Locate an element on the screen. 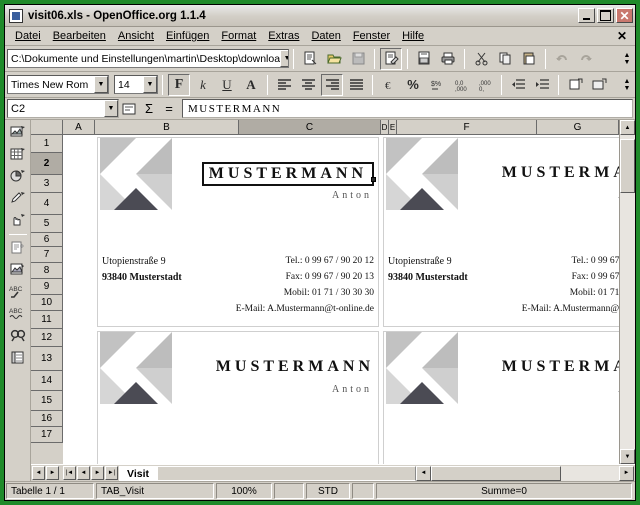 The image size is (640, 505). delete-decimal-icon: ,000 0, is located at coordinates (485, 85).